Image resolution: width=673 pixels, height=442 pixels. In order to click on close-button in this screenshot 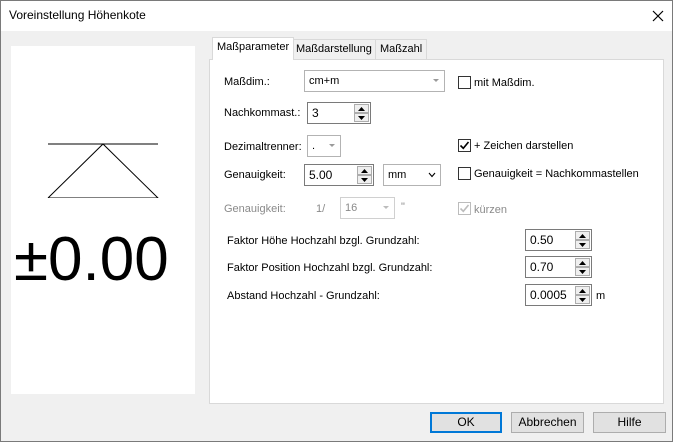, I will do `click(658, 15)`.